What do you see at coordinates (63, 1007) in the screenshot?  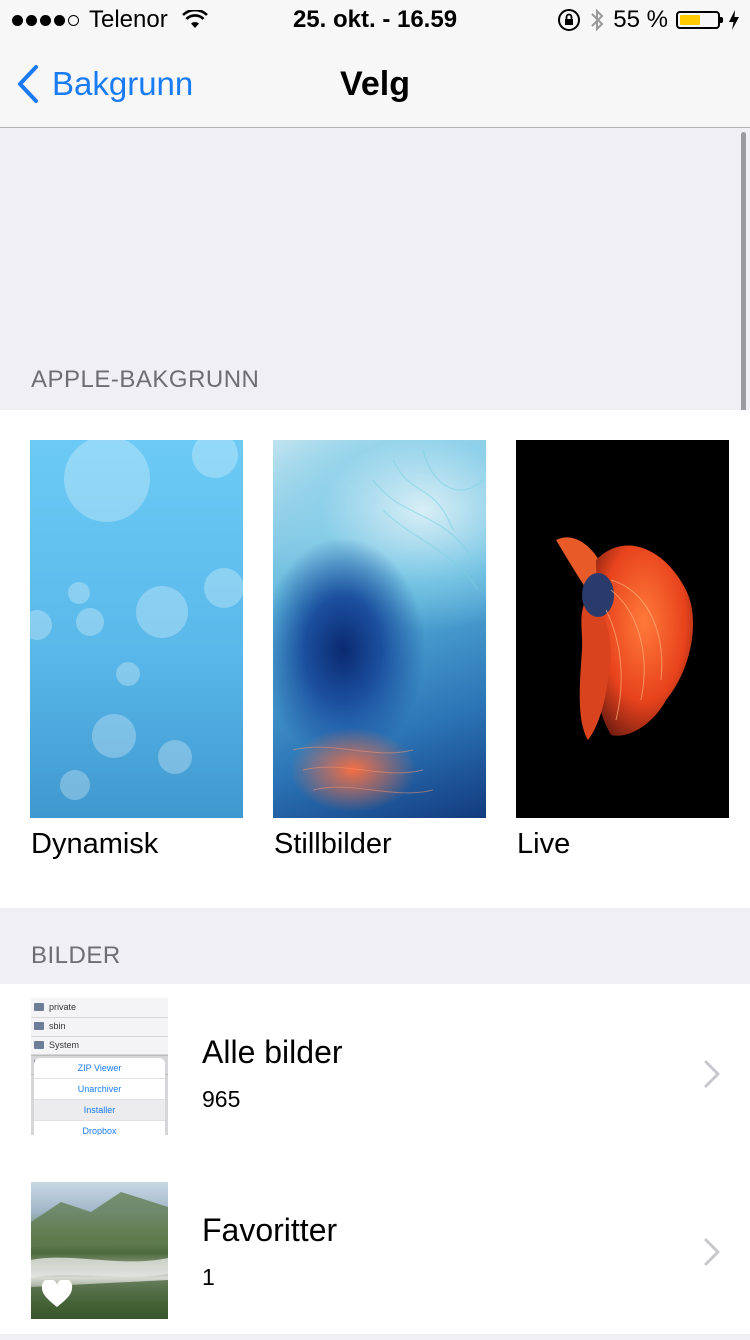 I see `thumb-file-label: private` at bounding box center [63, 1007].